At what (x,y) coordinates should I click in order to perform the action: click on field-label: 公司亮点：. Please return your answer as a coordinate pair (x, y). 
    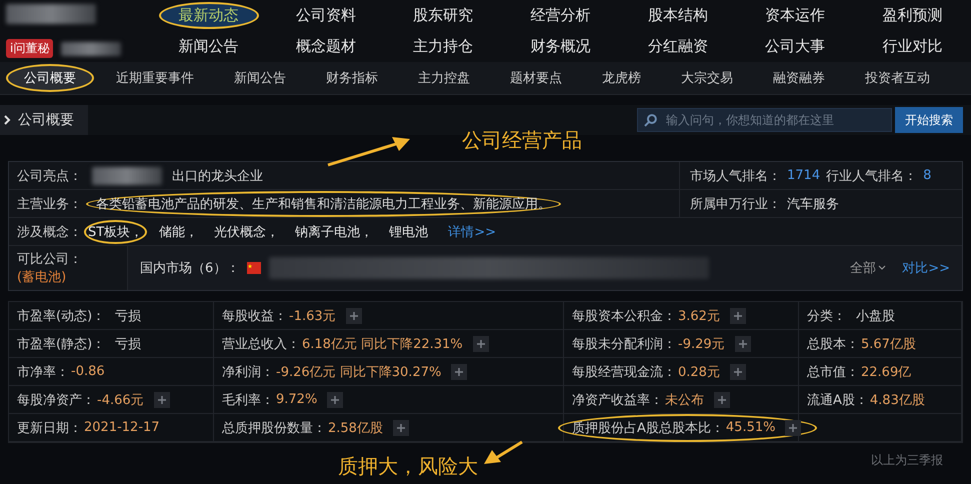
    Looking at the image, I should click on (49, 176).